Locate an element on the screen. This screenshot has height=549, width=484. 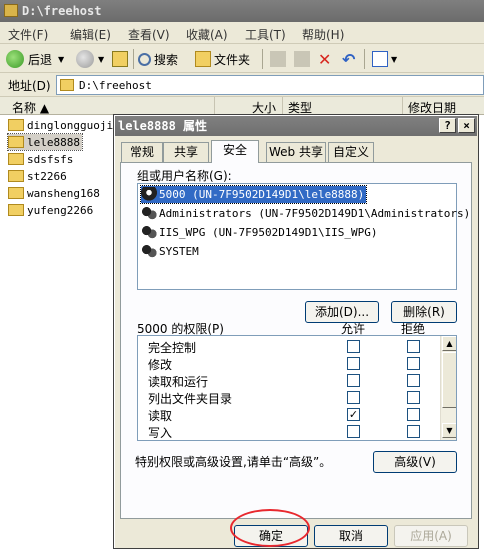
permission-name: 修改 is located at coordinates (160, 365).